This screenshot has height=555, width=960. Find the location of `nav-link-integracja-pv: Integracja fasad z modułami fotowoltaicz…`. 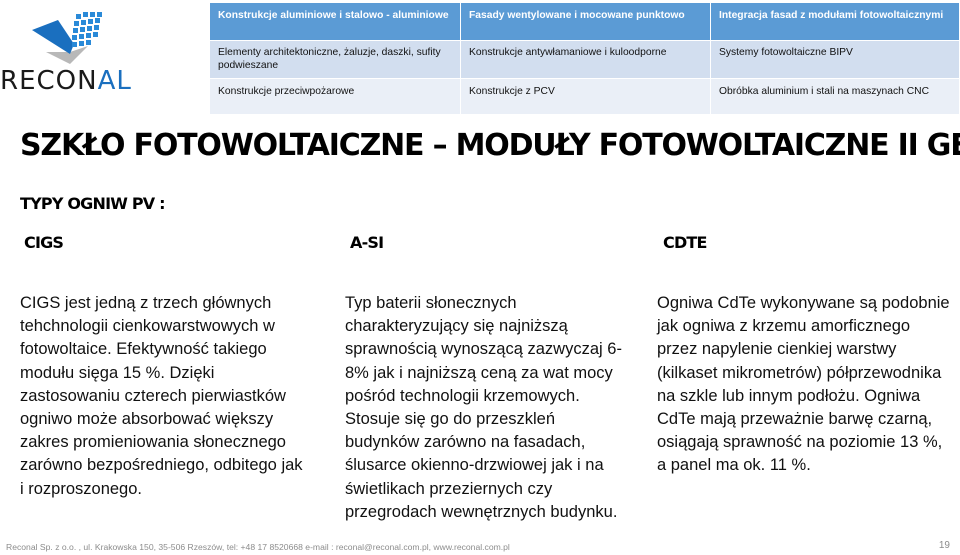

nav-link-integracja-pv: Integracja fasad z modułami fotowoltaicz… is located at coordinates (835, 22).